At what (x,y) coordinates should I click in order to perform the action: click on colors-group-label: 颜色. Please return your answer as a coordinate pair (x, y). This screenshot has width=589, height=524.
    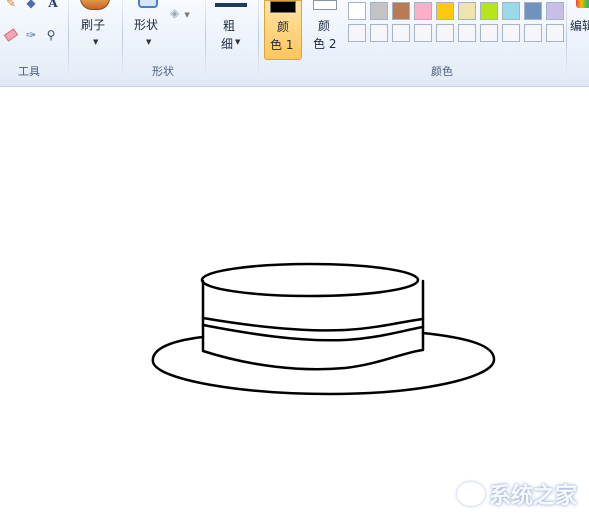
    Looking at the image, I should click on (442, 71).